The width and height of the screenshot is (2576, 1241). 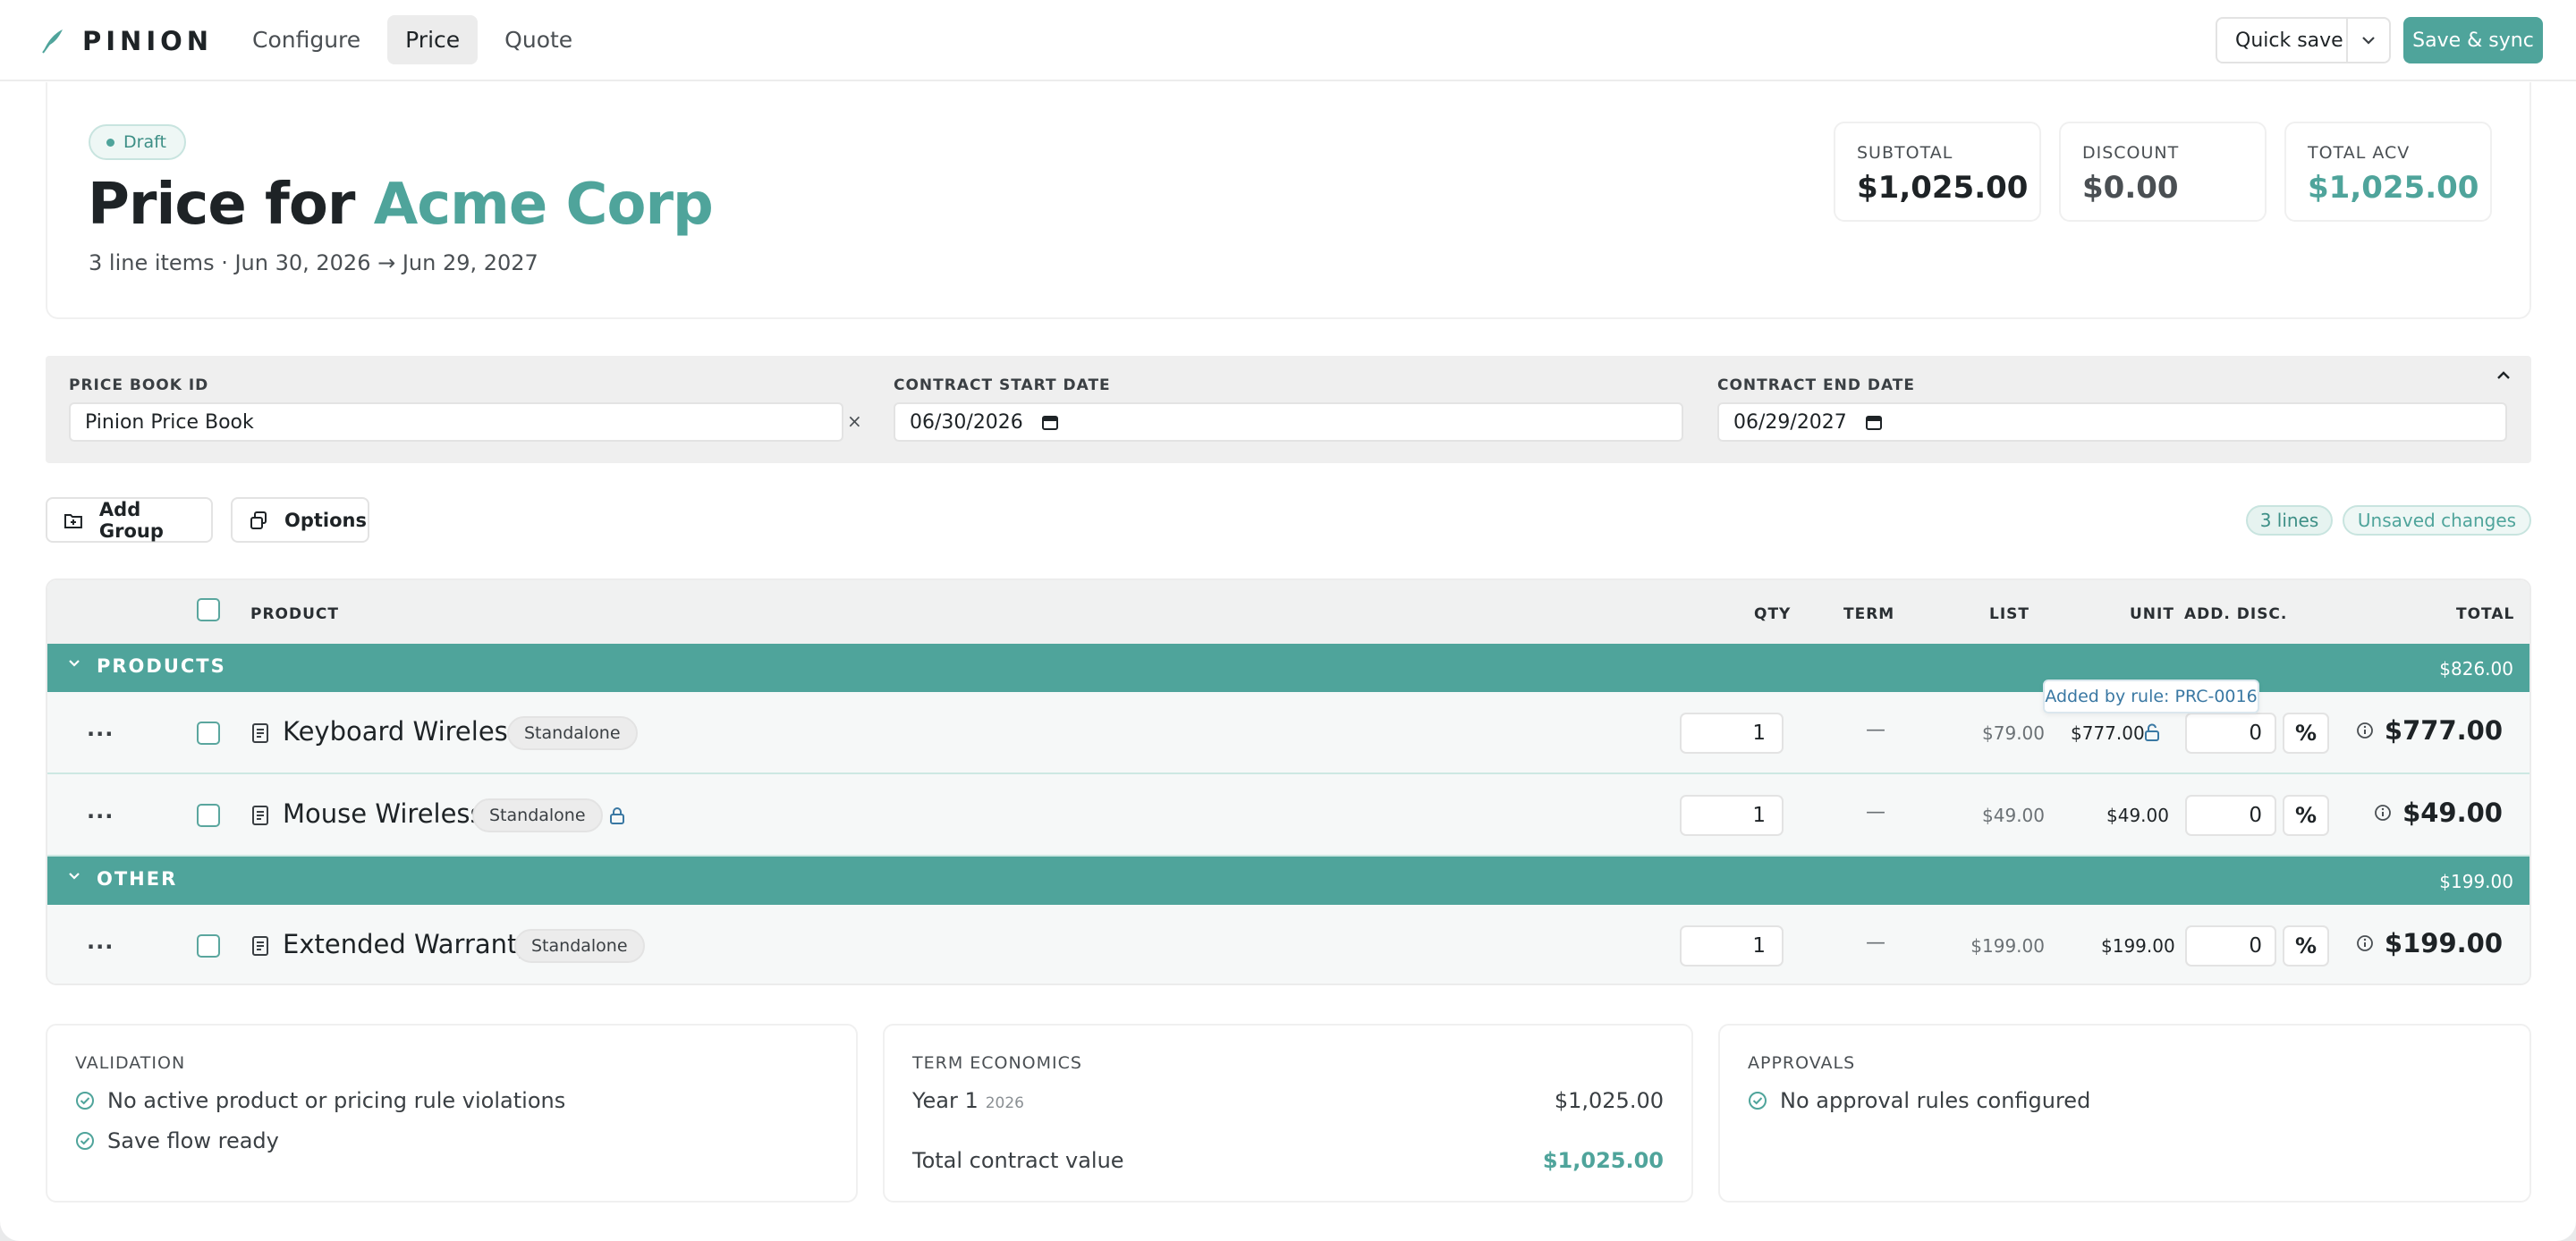 I want to click on total-acv-value: $1,025.00, so click(x=2393, y=188).